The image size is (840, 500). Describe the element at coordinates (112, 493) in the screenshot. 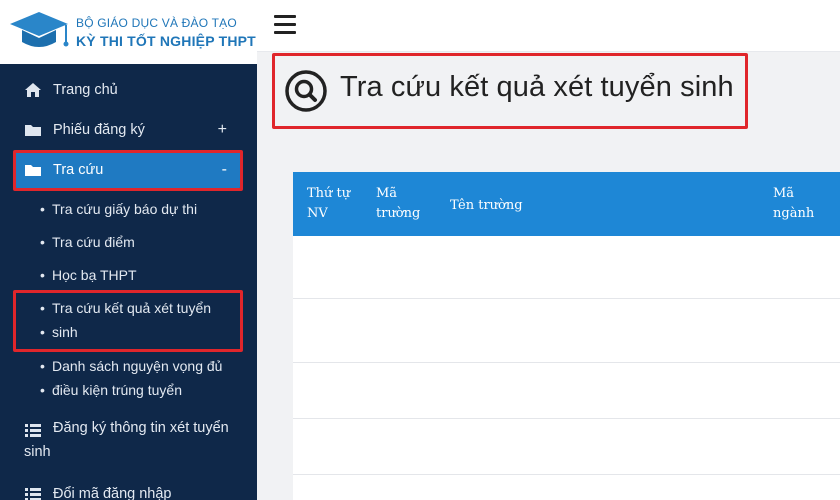

I see `sidebar-item-label: Đổi mã đăng nhập` at that location.